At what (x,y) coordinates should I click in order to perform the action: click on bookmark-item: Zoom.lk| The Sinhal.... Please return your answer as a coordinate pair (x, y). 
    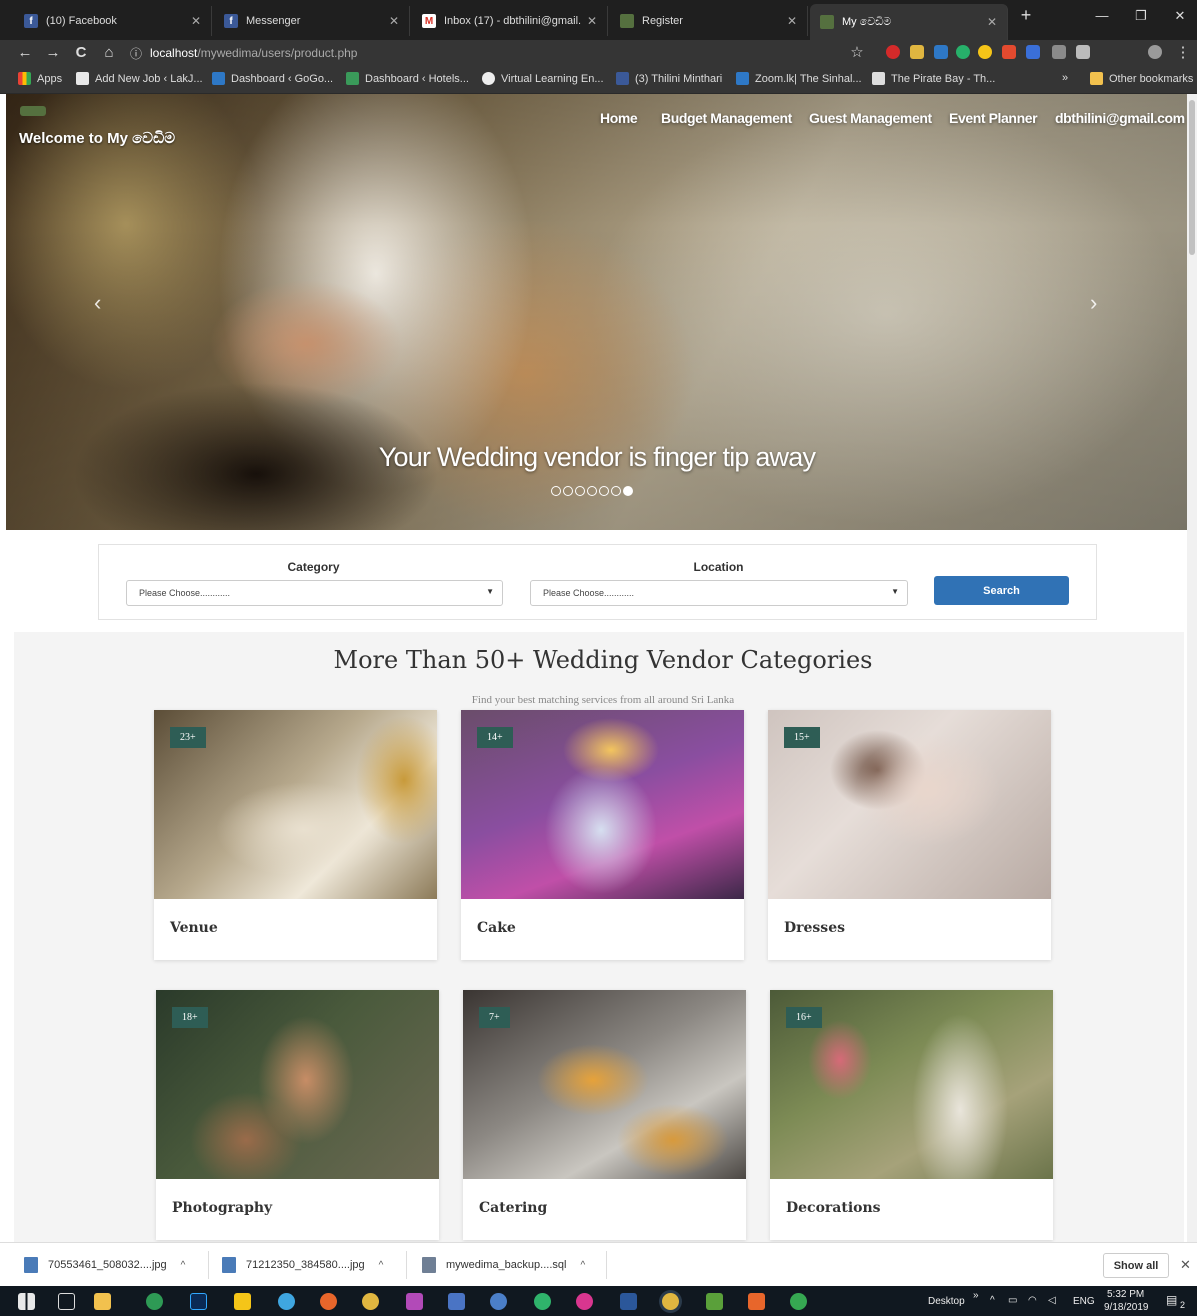
    Looking at the image, I should click on (799, 78).